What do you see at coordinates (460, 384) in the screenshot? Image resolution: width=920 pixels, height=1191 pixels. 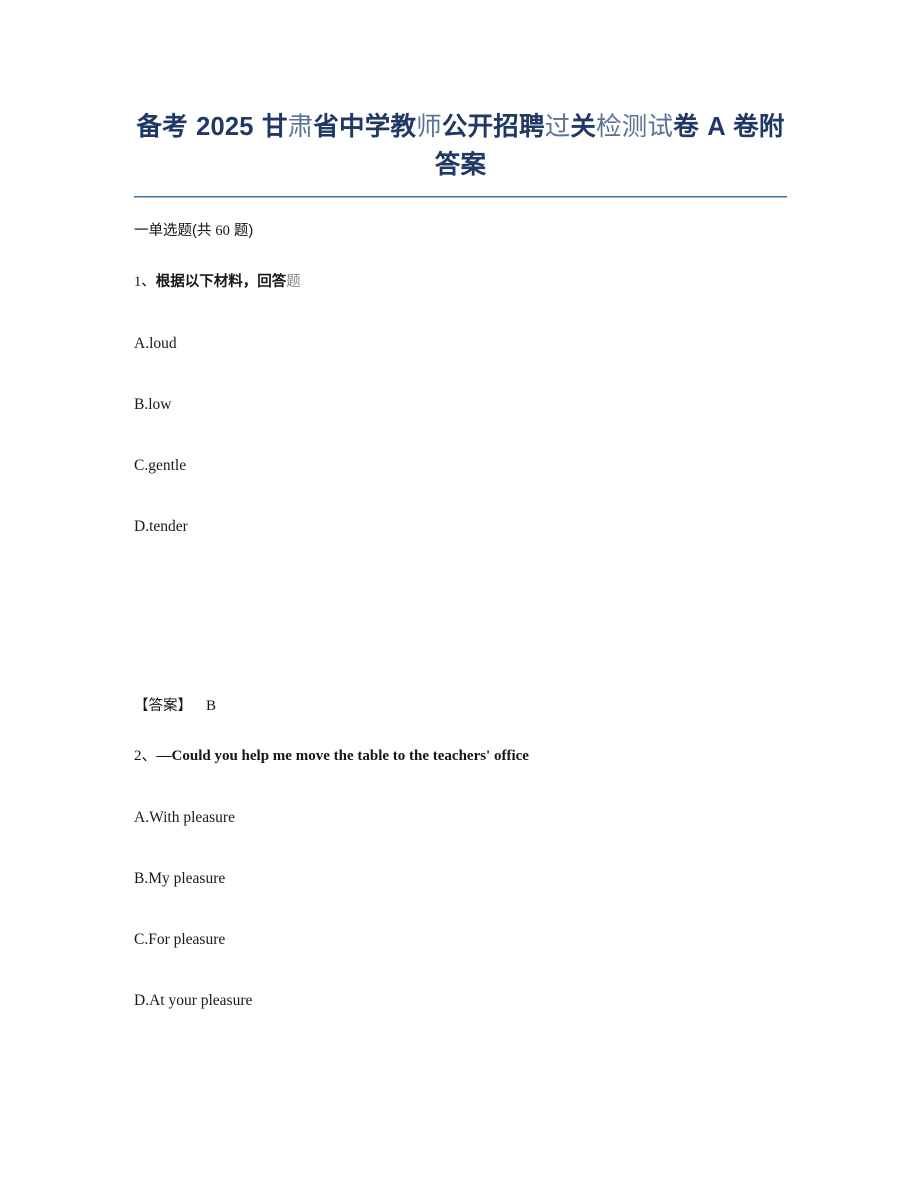 I see `question-1-option-b: B.low` at bounding box center [460, 384].